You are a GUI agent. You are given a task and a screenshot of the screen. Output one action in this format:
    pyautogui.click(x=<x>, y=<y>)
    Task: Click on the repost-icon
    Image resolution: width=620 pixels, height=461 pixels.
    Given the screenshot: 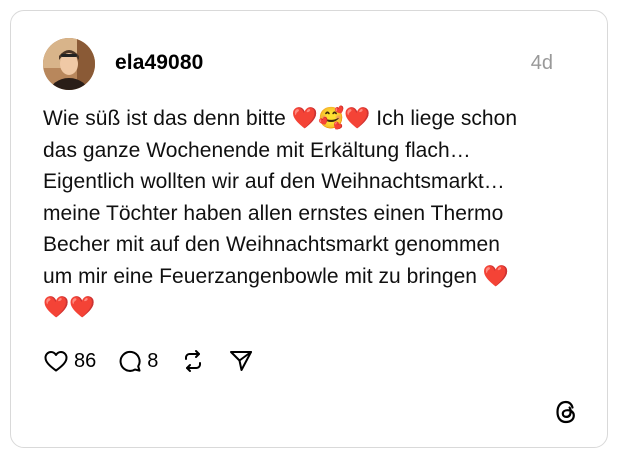 What is the action you would take?
    pyautogui.click(x=193, y=361)
    